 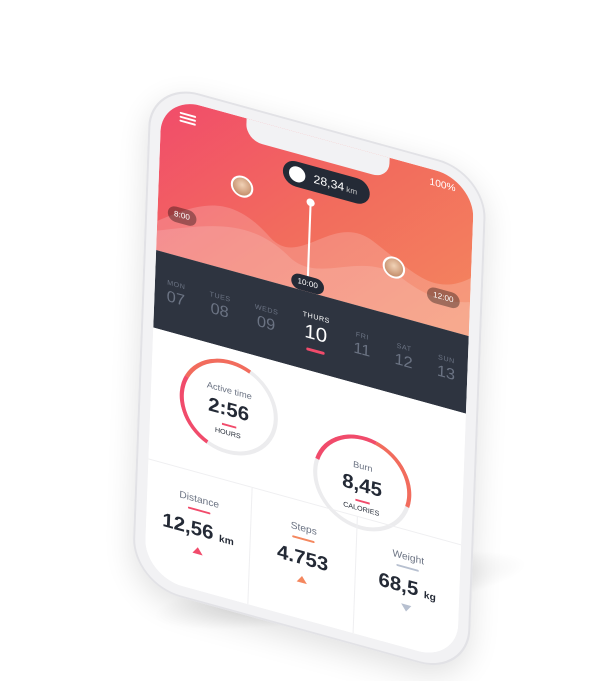 I want to click on day-weds: Weds 09, so click(x=266, y=319).